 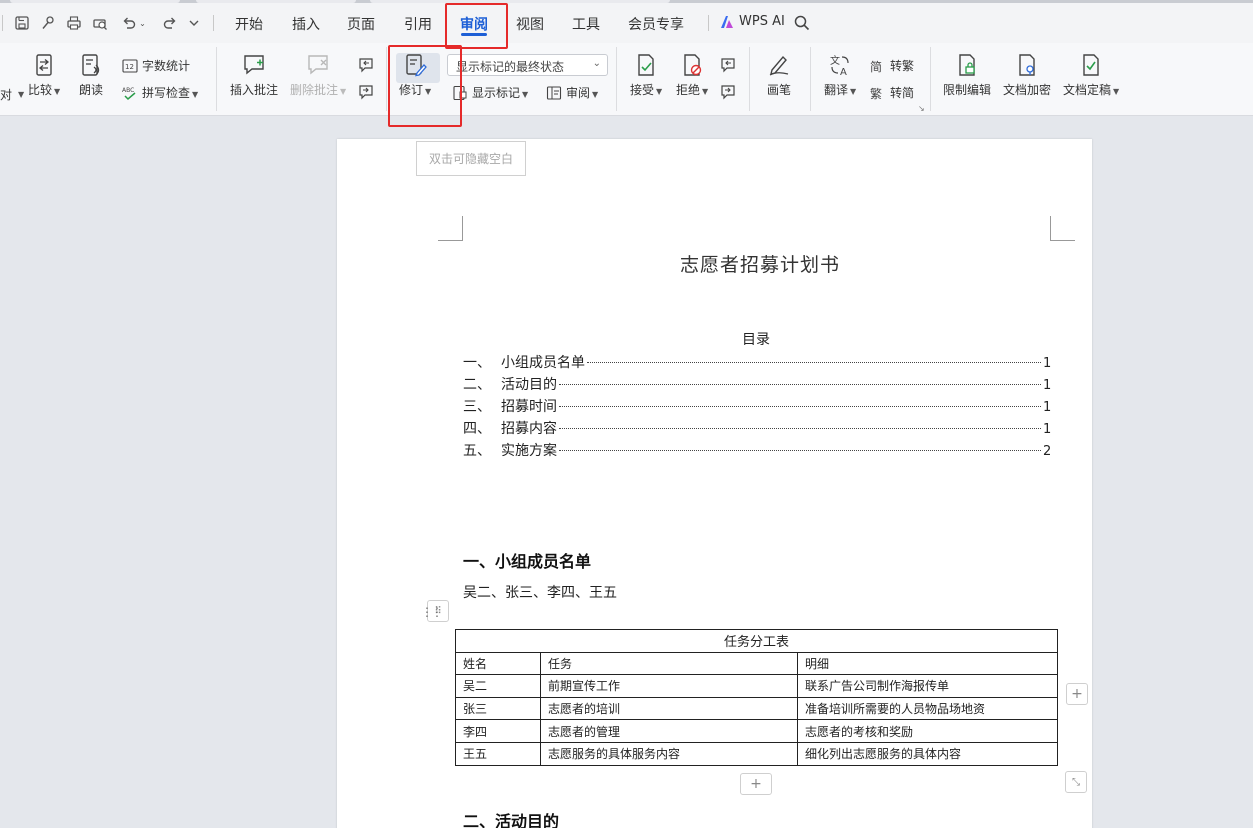 I want to click on brush-format-icon, so click(x=48, y=23).